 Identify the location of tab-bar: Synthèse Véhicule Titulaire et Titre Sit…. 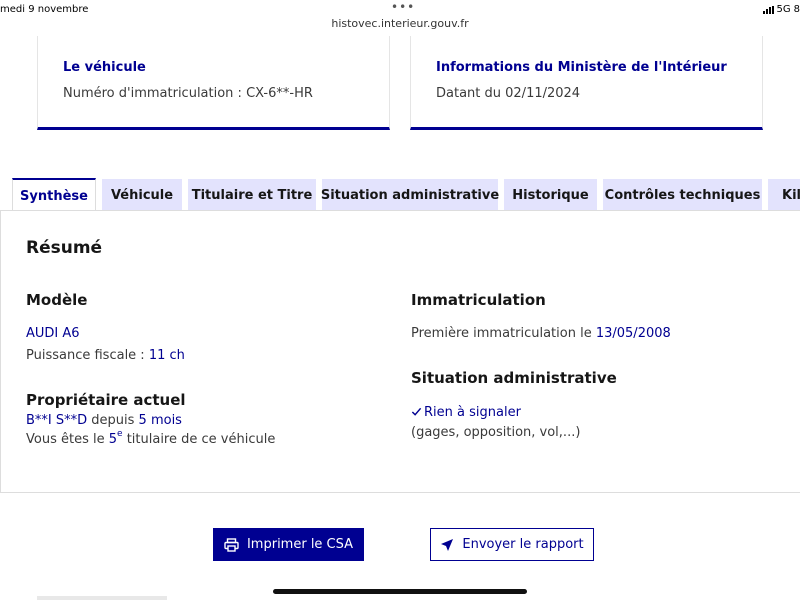
(406, 194).